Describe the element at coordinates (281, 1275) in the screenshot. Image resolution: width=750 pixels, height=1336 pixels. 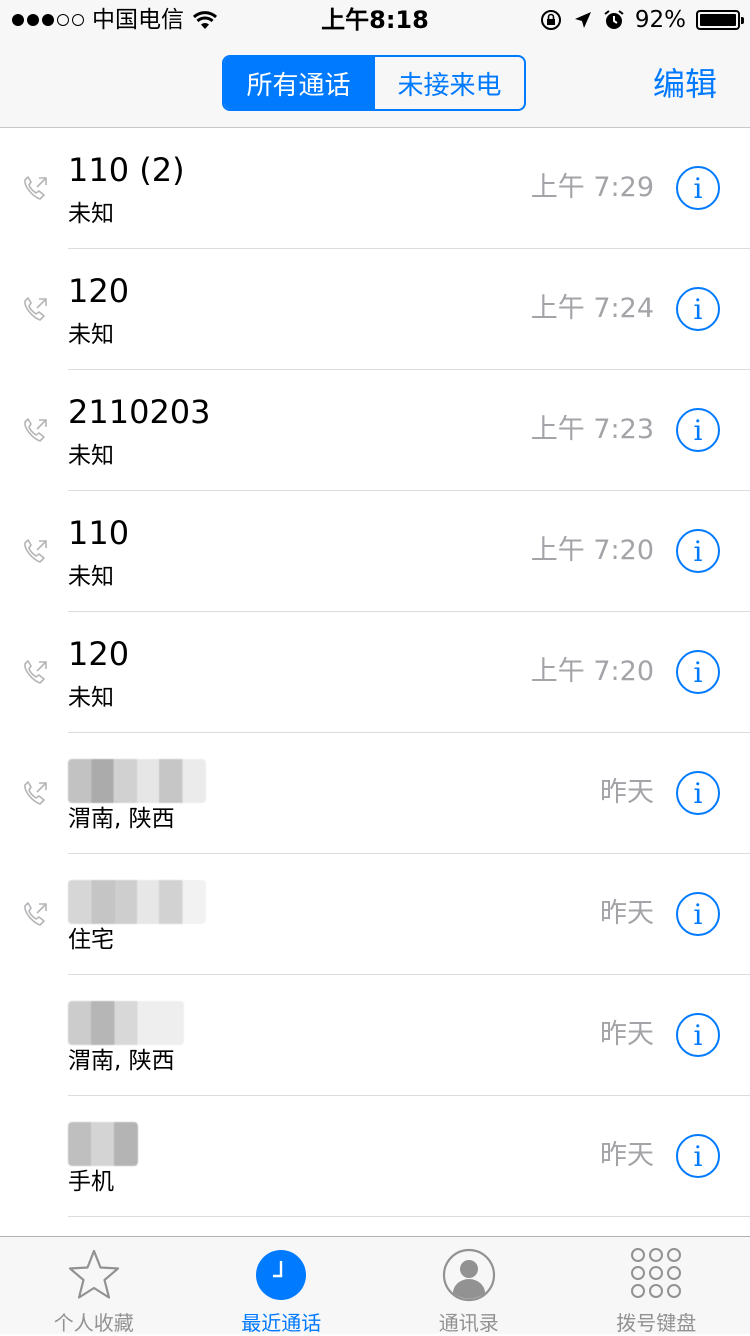
I see `clock-icon` at that location.